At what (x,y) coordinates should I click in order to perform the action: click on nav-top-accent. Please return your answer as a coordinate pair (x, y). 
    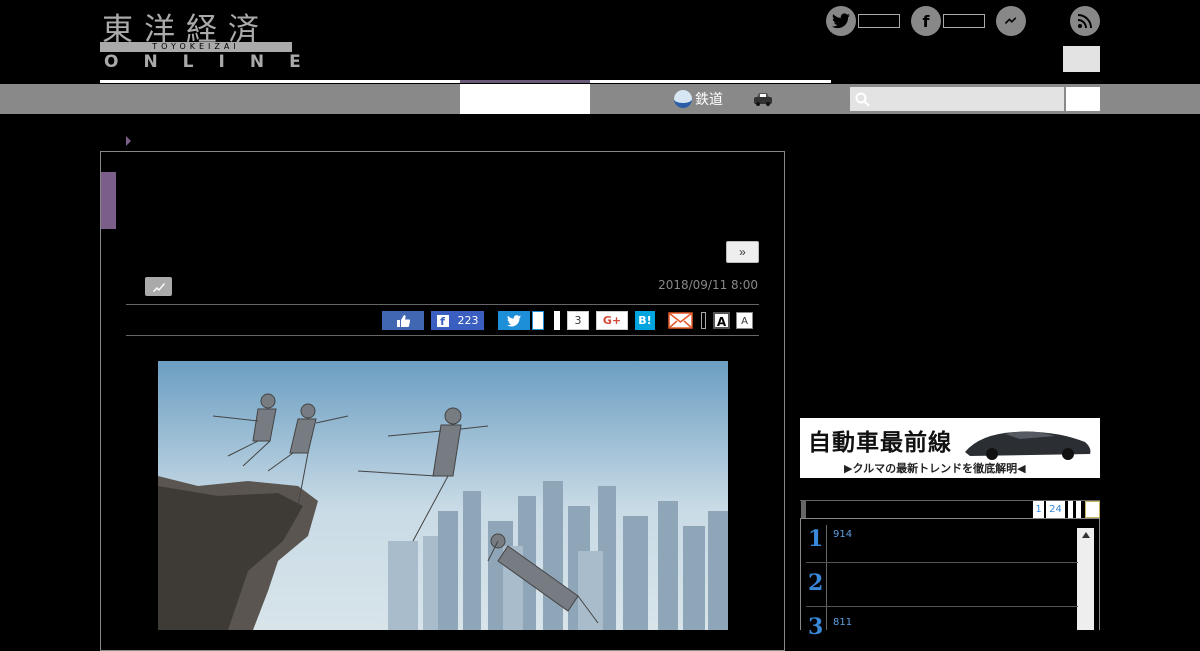
    Looking at the image, I should click on (525, 81).